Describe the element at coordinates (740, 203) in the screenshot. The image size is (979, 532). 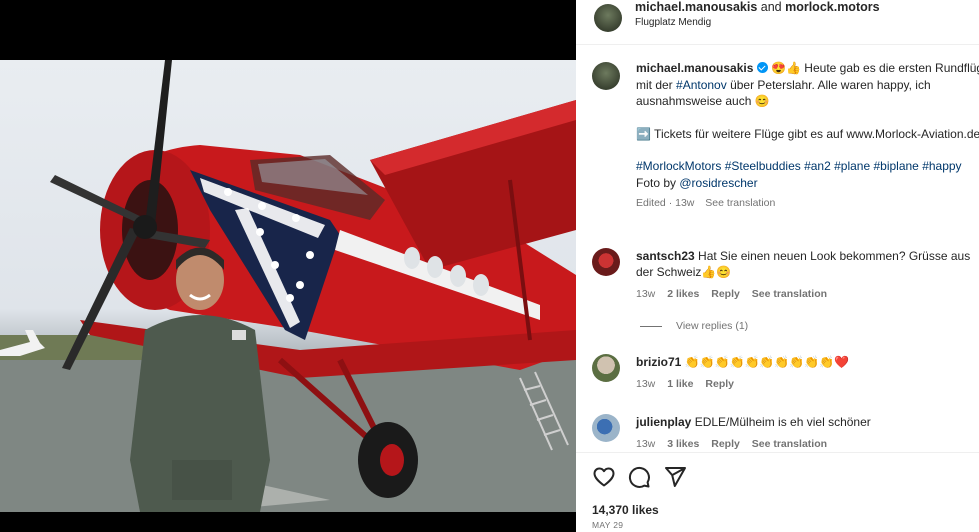
I see `caption-see-translation-button: See translation` at that location.